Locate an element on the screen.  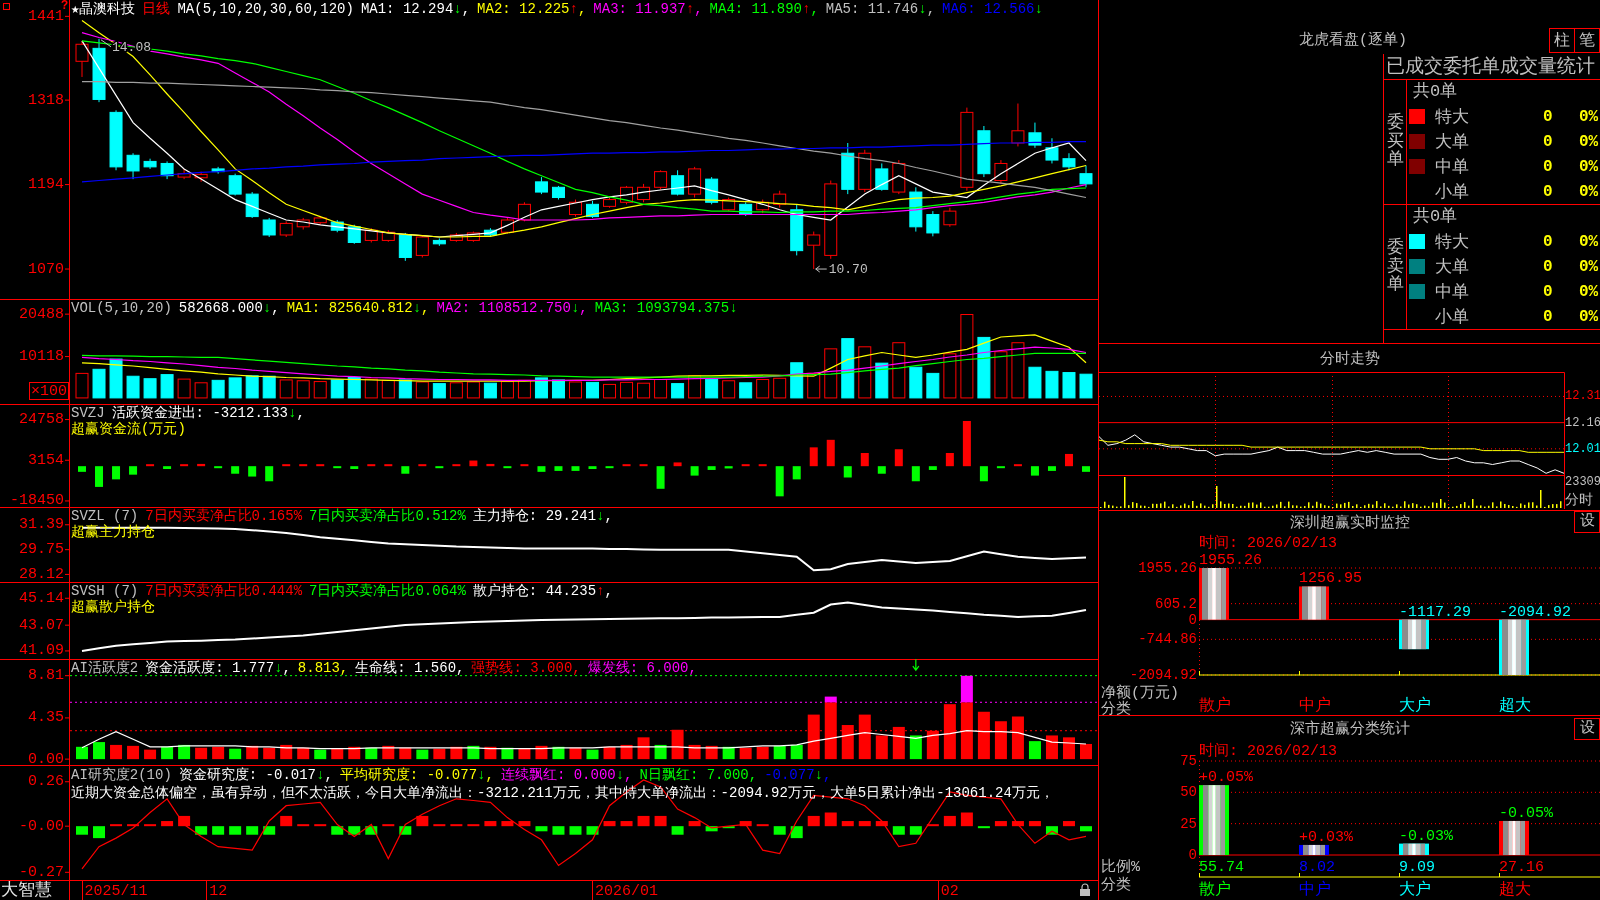
axis-label: 1194 is located at coordinates (46, 185).